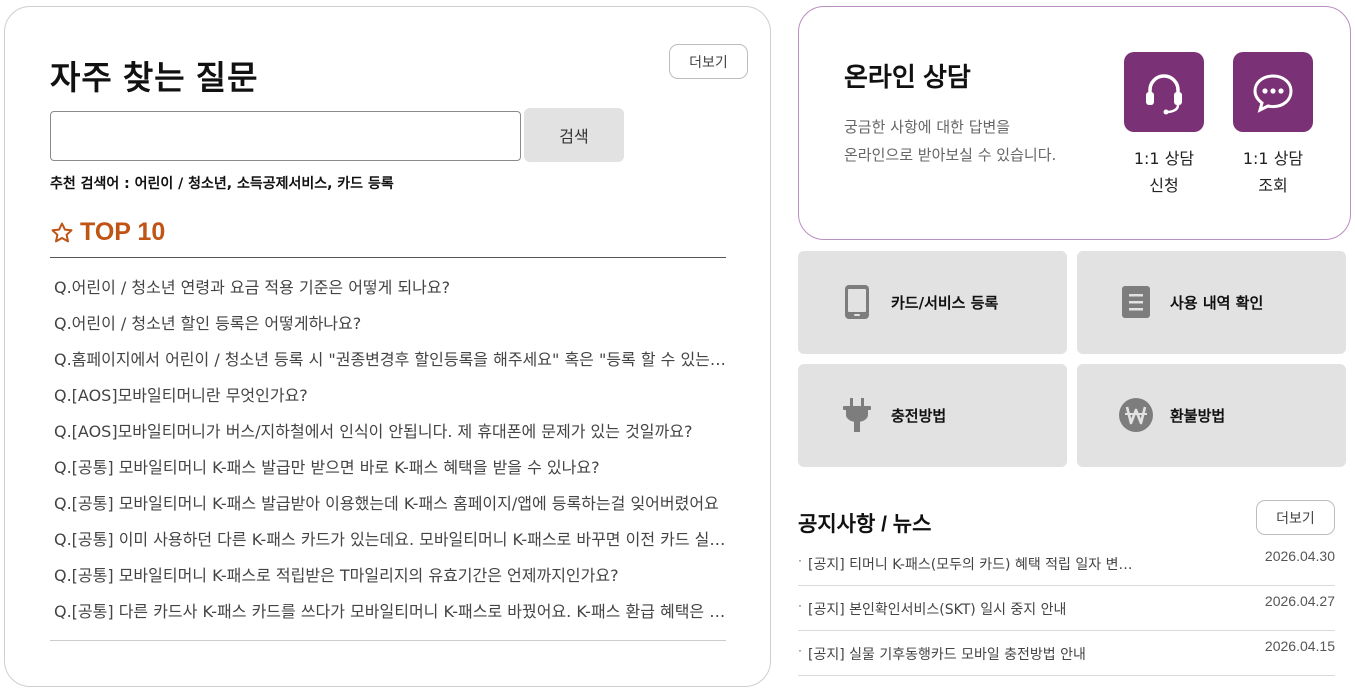 Image resolution: width=1355 pixels, height=689 pixels. Describe the element at coordinates (1299, 646) in the screenshot. I see `notice-date: 2026.04.15` at that location.